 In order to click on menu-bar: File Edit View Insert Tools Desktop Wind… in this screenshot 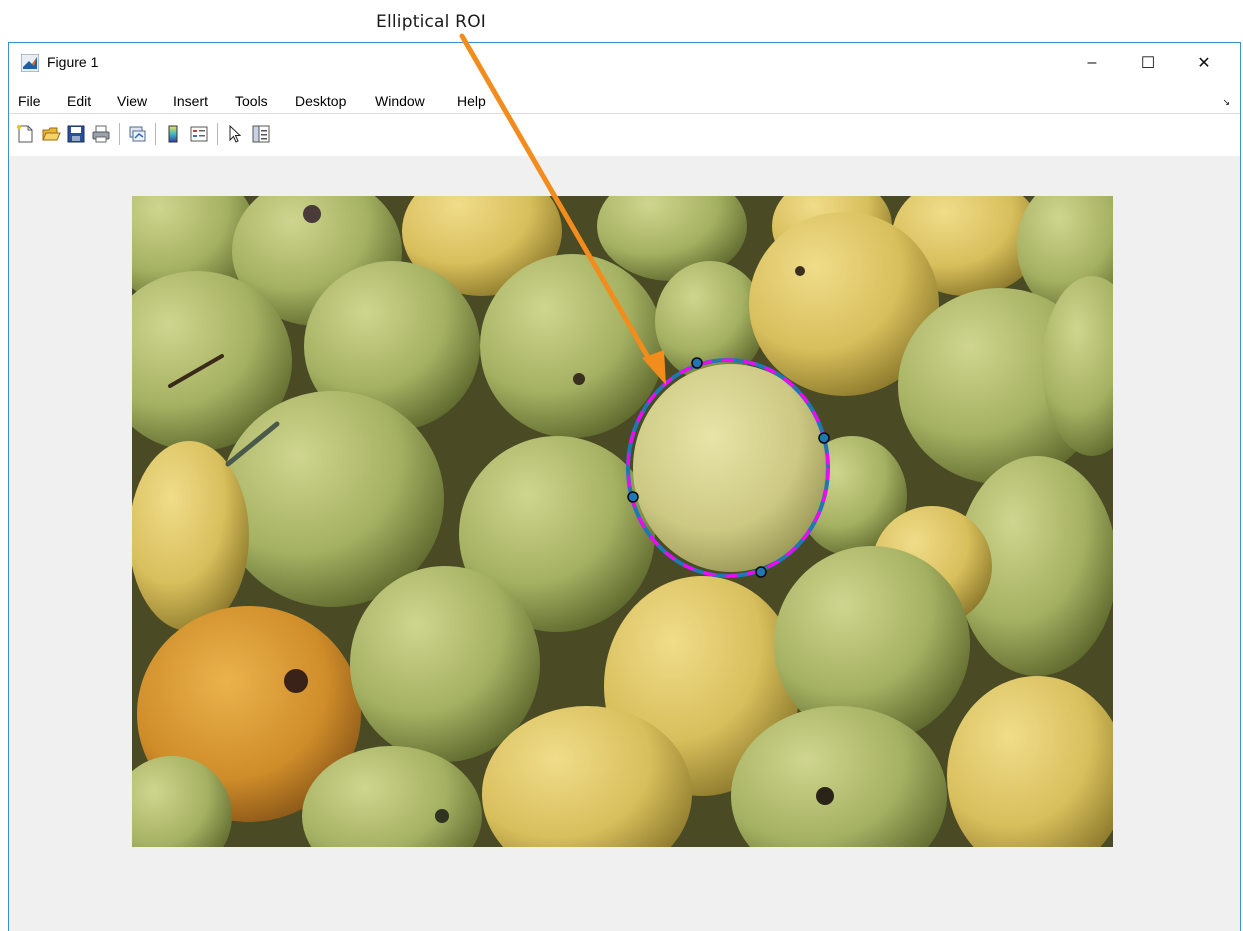, I will do `click(624, 98)`.